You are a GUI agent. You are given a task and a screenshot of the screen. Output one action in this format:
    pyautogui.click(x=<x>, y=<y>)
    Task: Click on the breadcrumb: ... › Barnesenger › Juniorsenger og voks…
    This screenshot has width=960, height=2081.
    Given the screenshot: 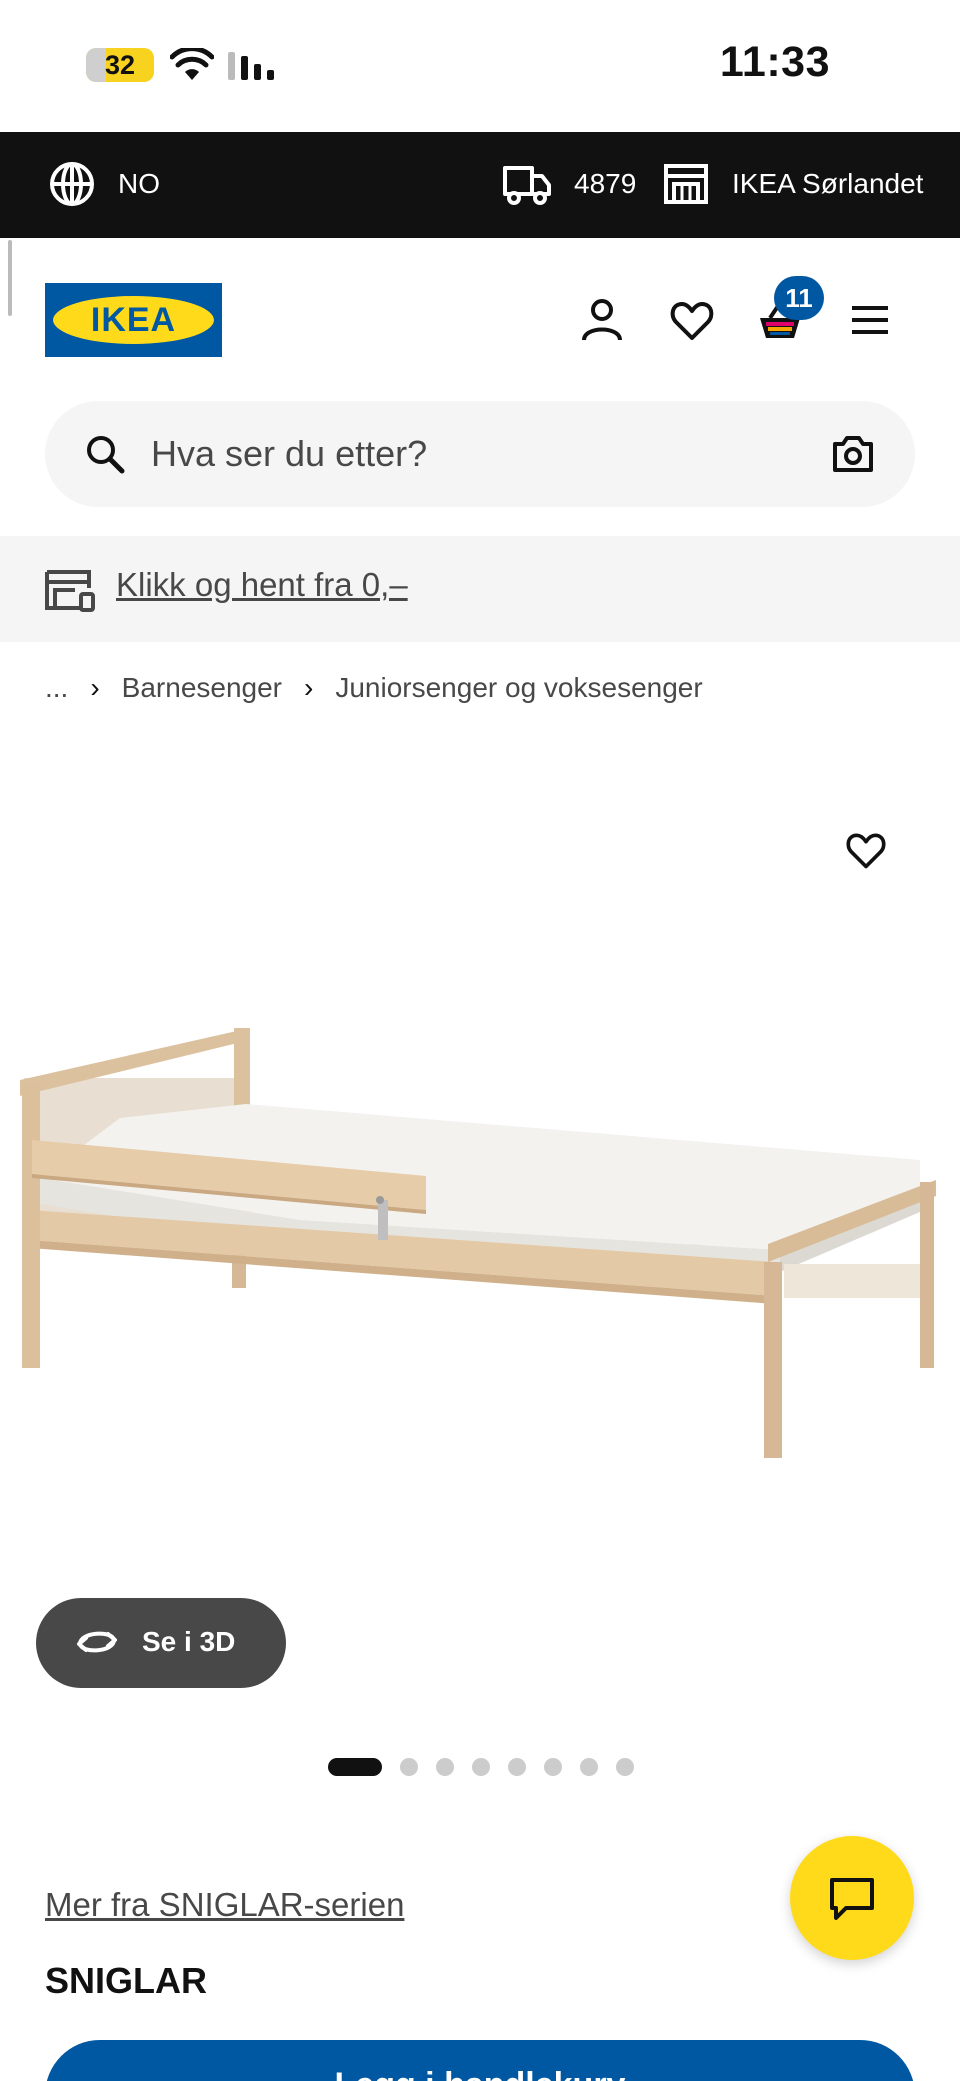 What is the action you would take?
    pyautogui.click(x=374, y=688)
    